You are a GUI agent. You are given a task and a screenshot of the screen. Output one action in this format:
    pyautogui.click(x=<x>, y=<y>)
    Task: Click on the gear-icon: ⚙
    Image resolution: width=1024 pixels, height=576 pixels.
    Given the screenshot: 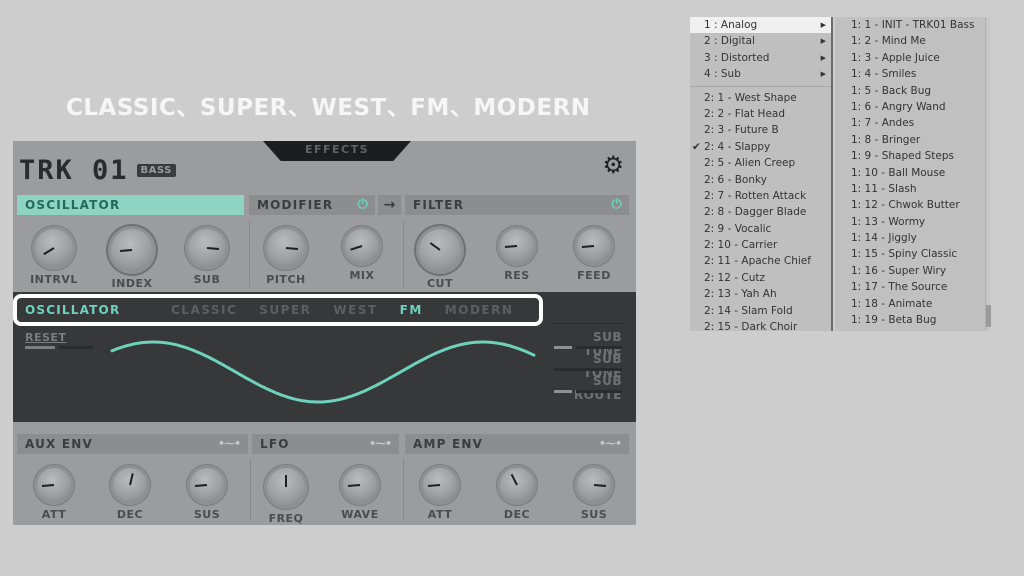 What is the action you would take?
    pyautogui.click(x=613, y=165)
    